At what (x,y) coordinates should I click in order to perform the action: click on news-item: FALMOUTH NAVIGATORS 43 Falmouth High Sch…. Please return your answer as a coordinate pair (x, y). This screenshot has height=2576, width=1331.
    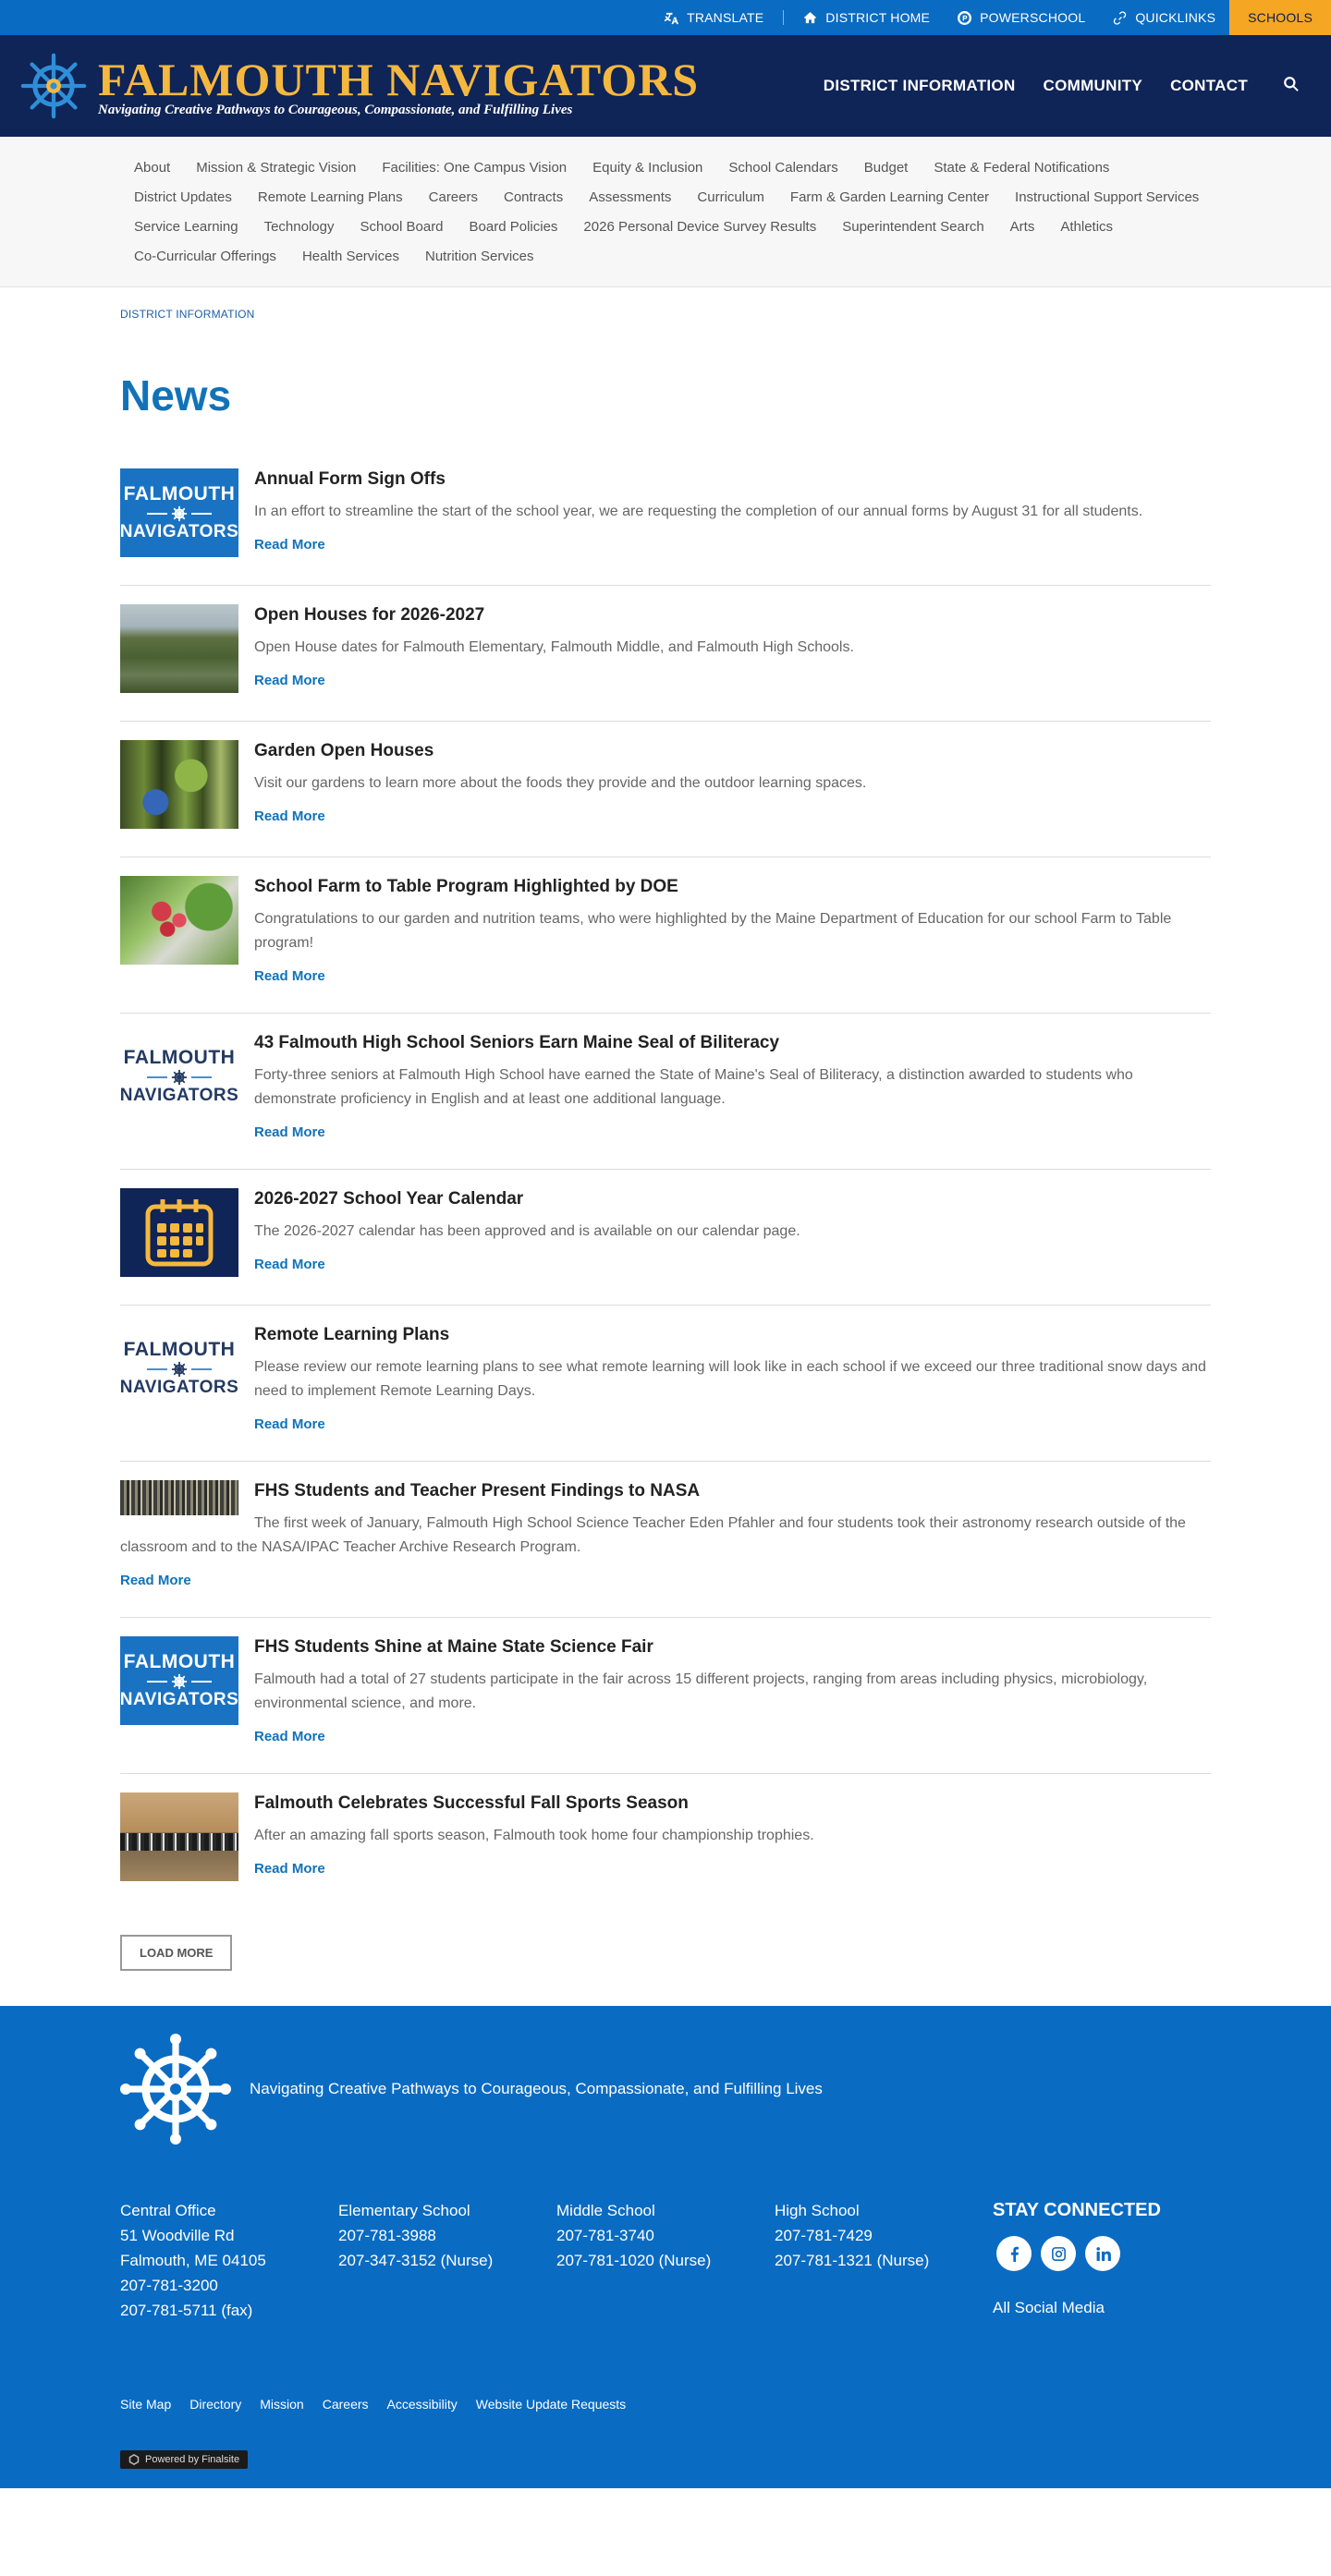
    Looking at the image, I should click on (665, 1101).